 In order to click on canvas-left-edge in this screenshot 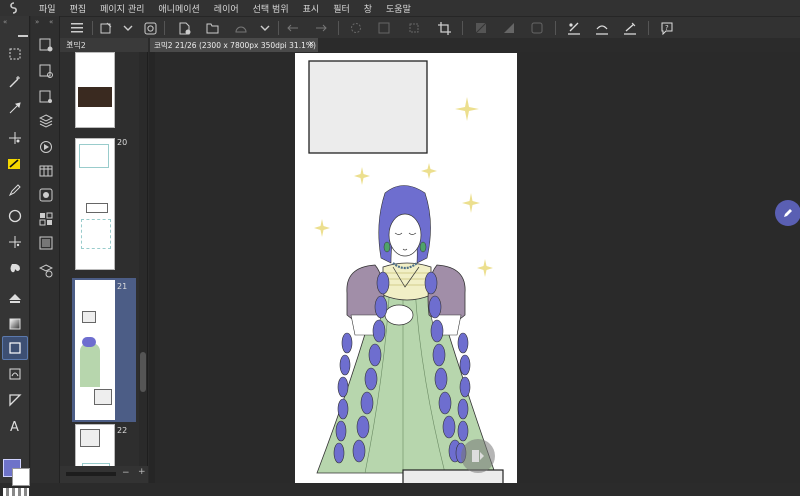, I will do `click(152, 267)`.